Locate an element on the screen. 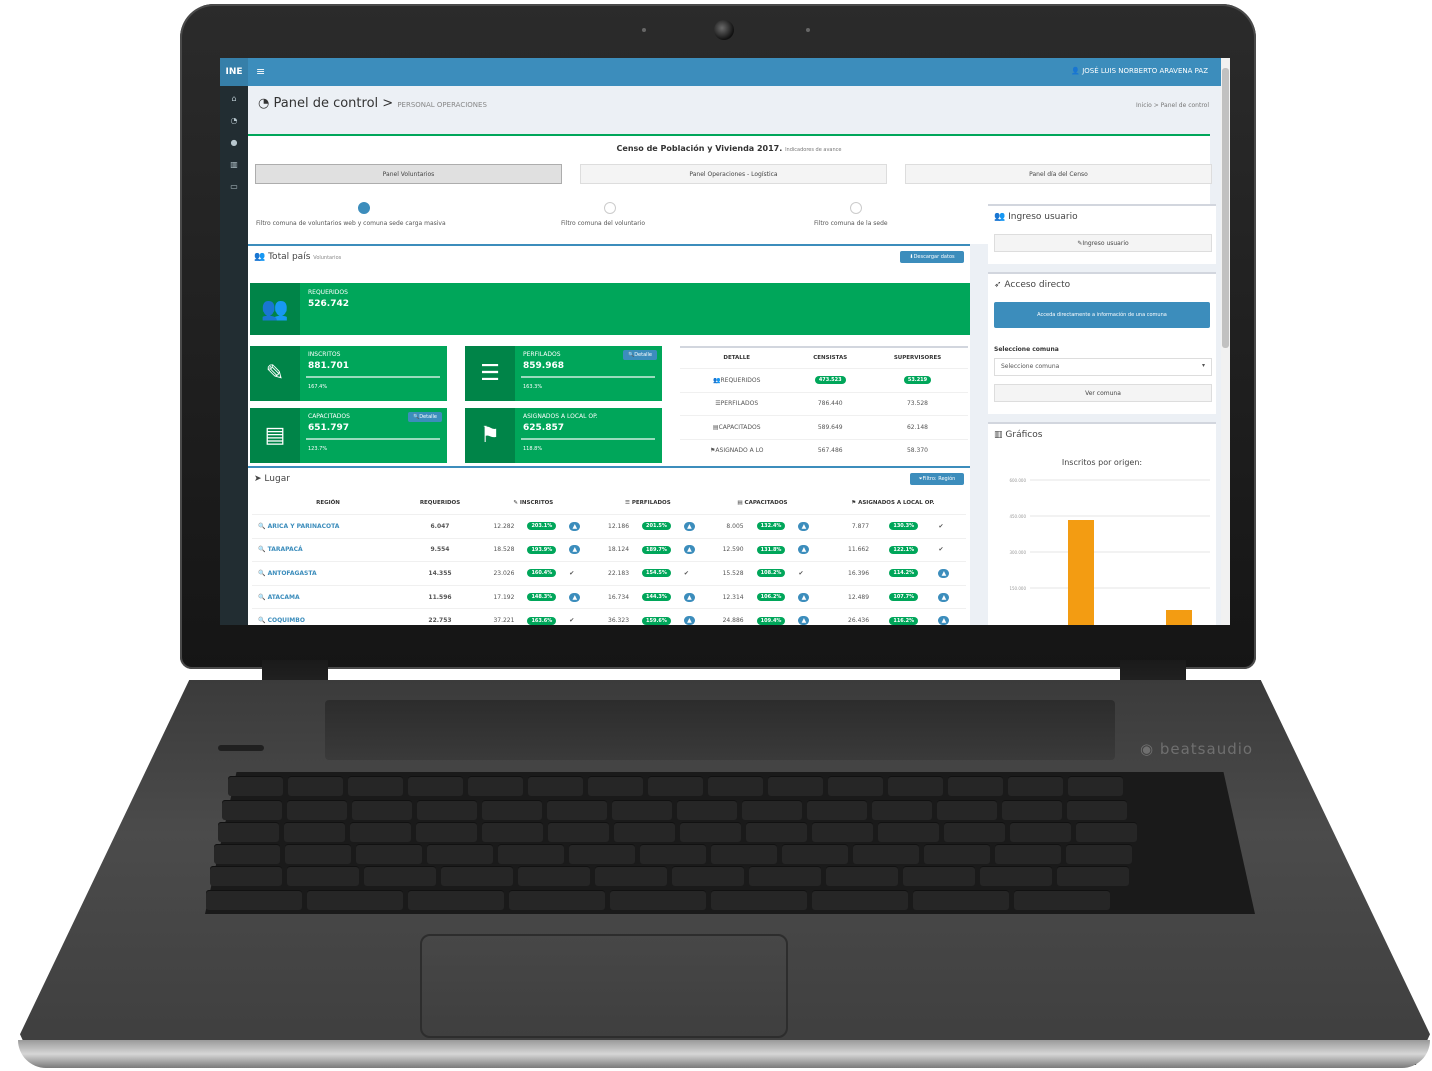 This screenshot has width=1432, height=1071. asignados-progress is located at coordinates (588, 439).